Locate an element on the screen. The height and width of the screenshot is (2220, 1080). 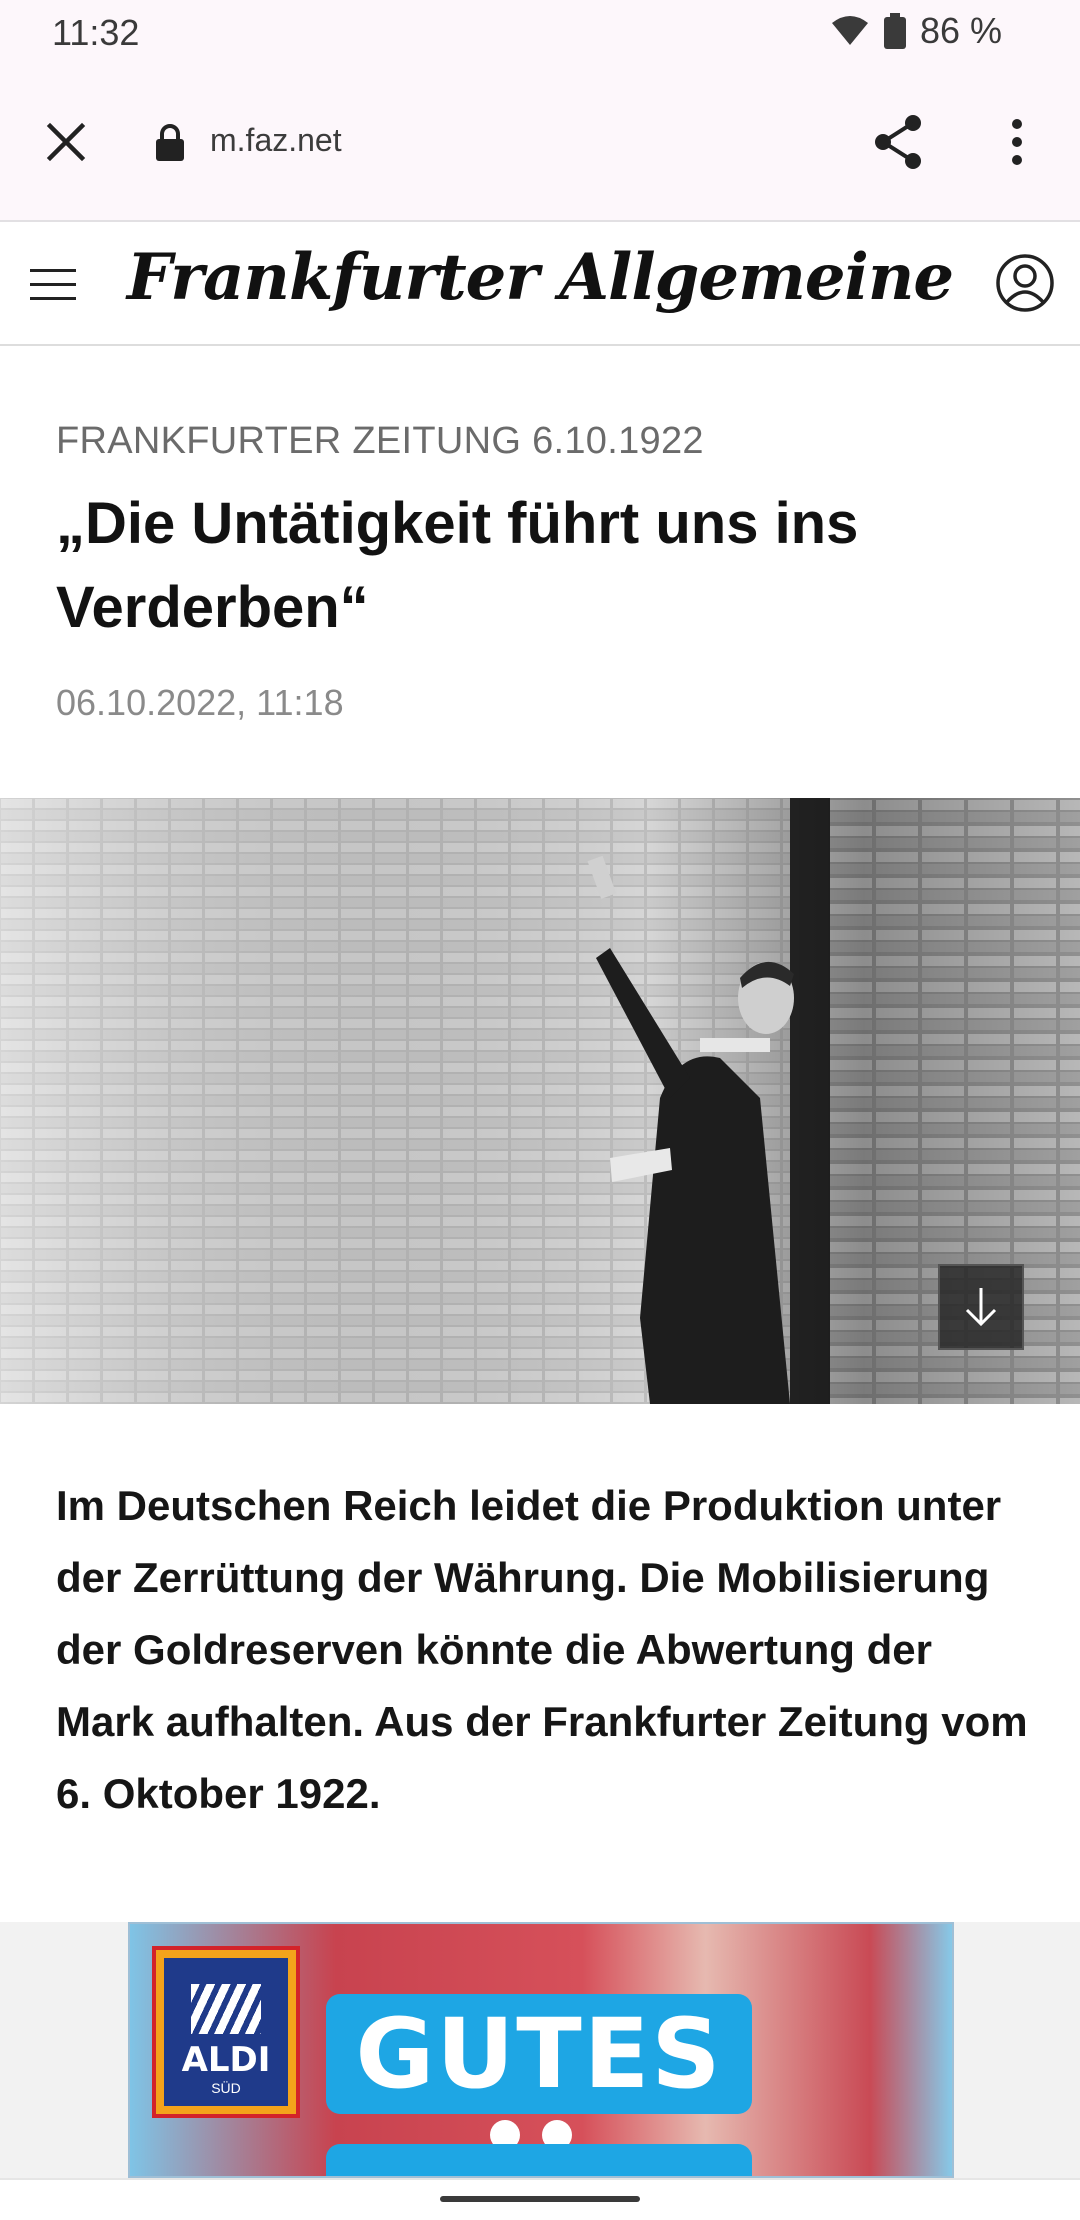
gesture-handle is located at coordinates (540, 2199).